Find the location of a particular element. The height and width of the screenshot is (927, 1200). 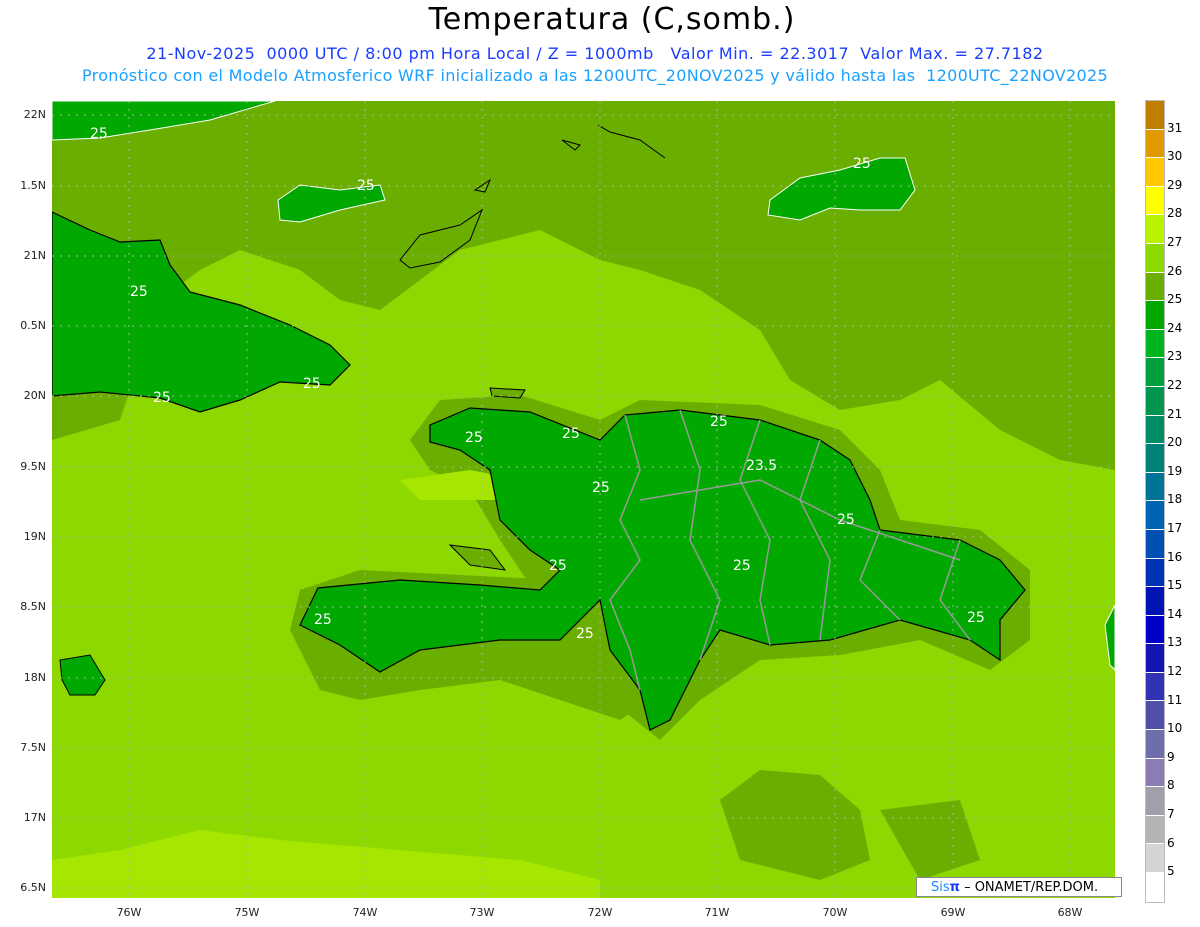

colorbar-label: 15 is located at coordinates (1175, 585).